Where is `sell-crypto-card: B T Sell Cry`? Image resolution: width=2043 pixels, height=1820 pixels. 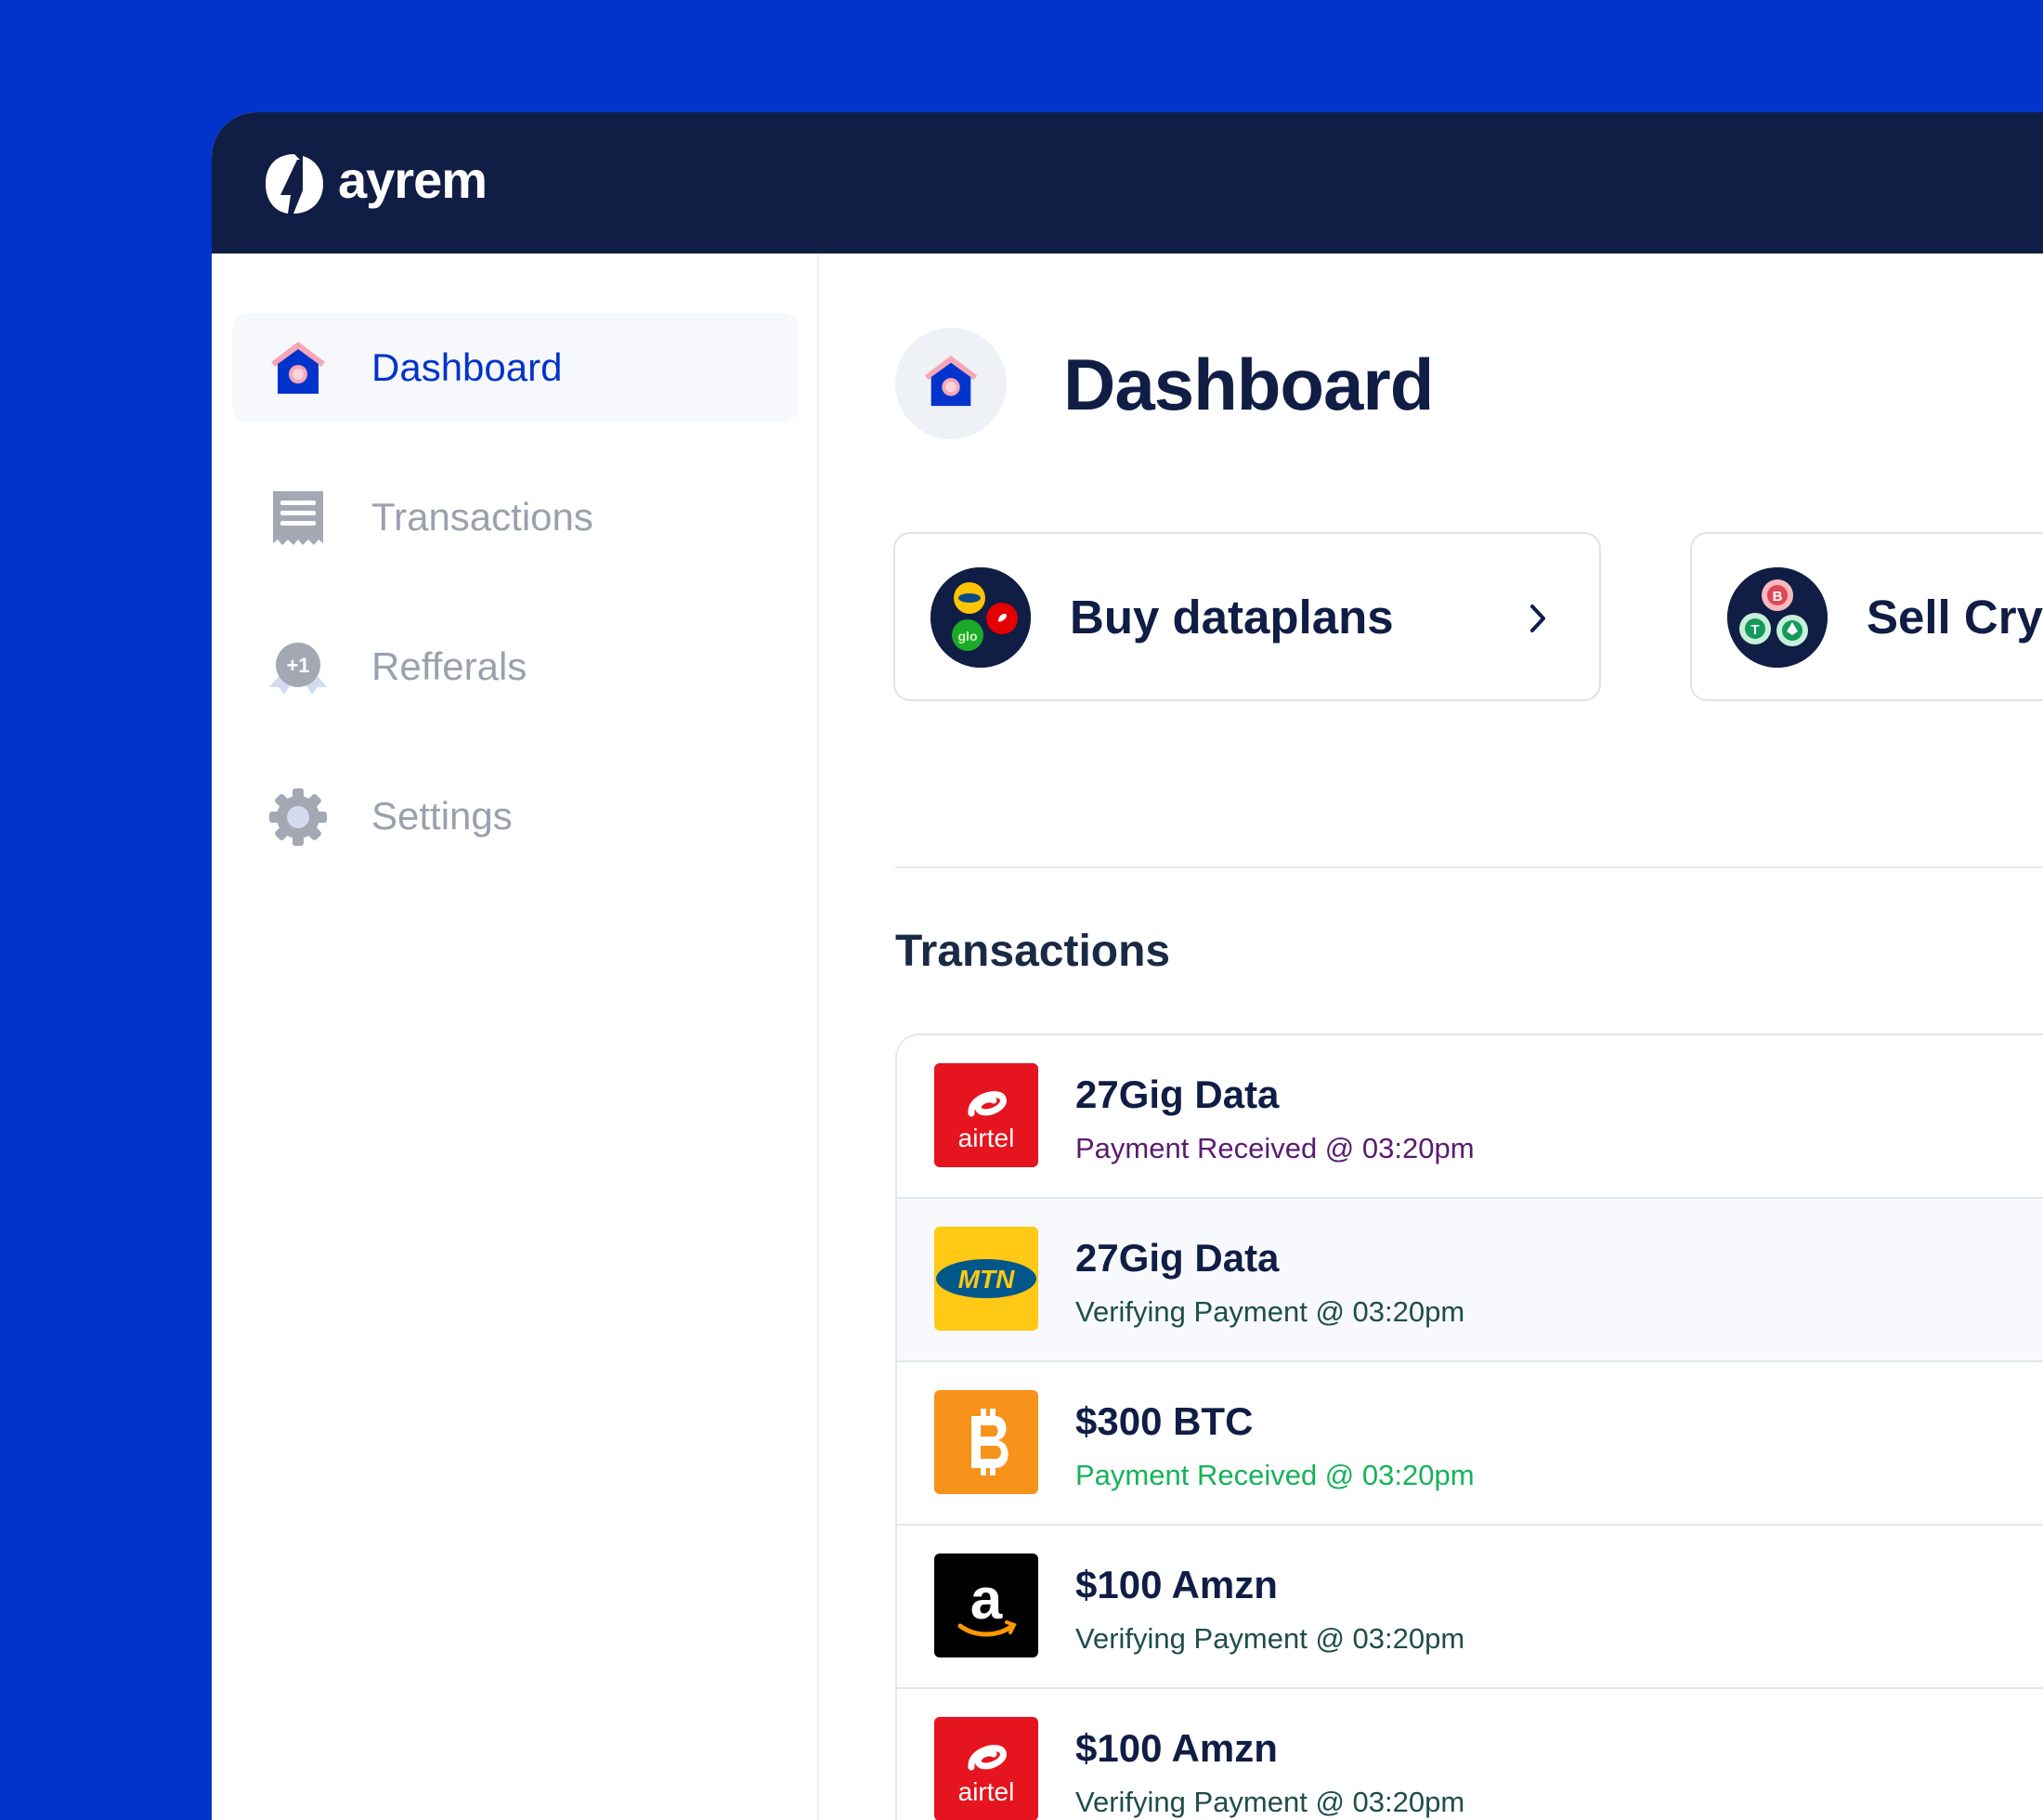 sell-crypto-card: B T Sell Cry is located at coordinates (1866, 616).